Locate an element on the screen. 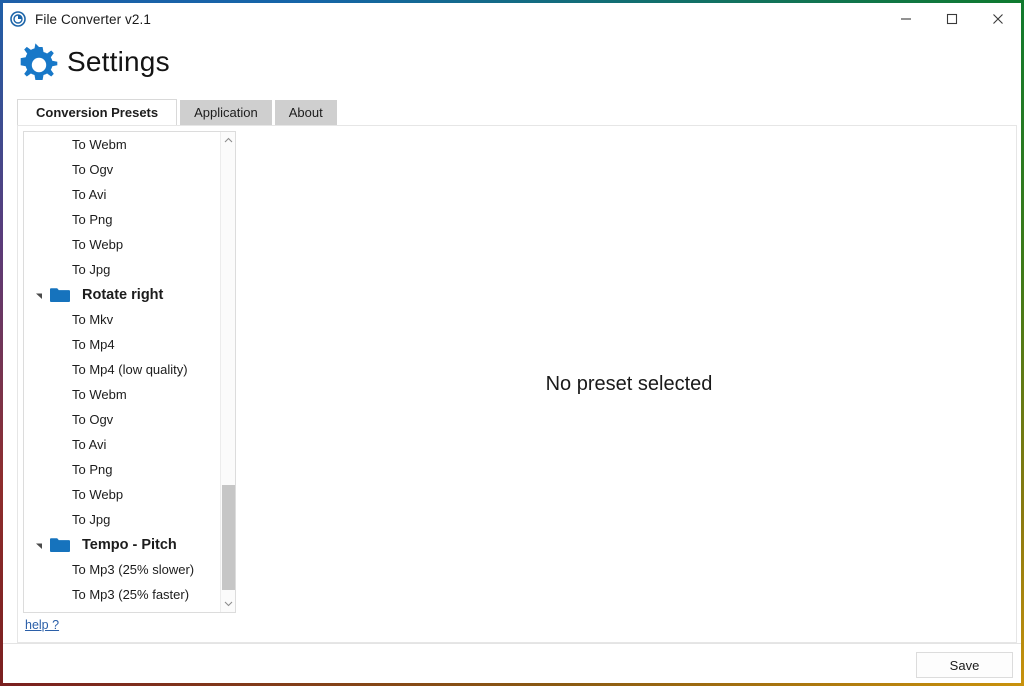 This screenshot has width=1024, height=686. maximize-button is located at coordinates (952, 19).